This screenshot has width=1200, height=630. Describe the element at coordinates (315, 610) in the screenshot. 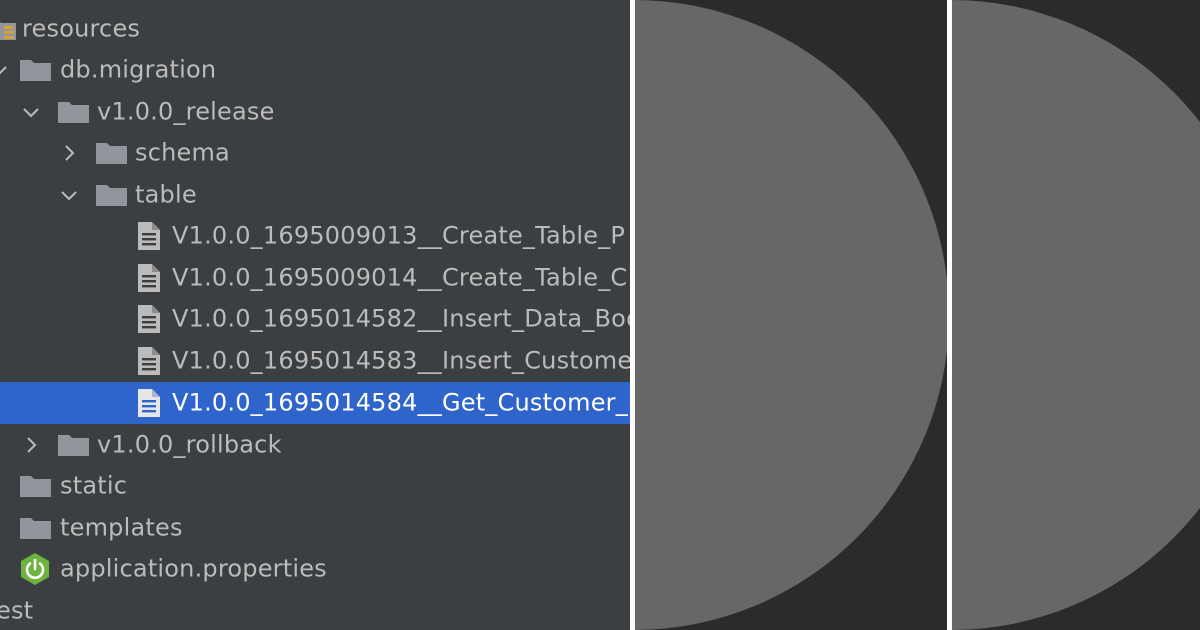

I see `tree-row-test: est` at that location.